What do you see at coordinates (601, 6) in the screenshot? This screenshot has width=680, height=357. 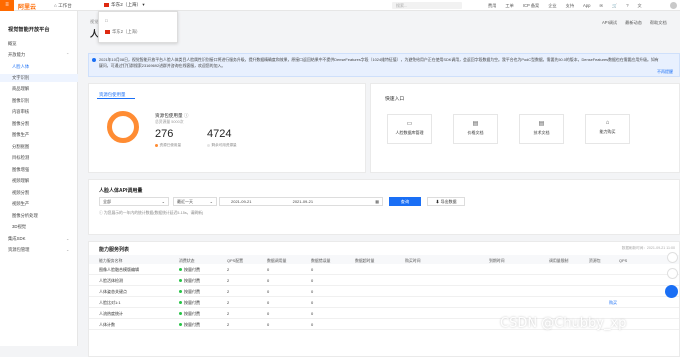 I see `notification-icon: ✉` at bounding box center [601, 6].